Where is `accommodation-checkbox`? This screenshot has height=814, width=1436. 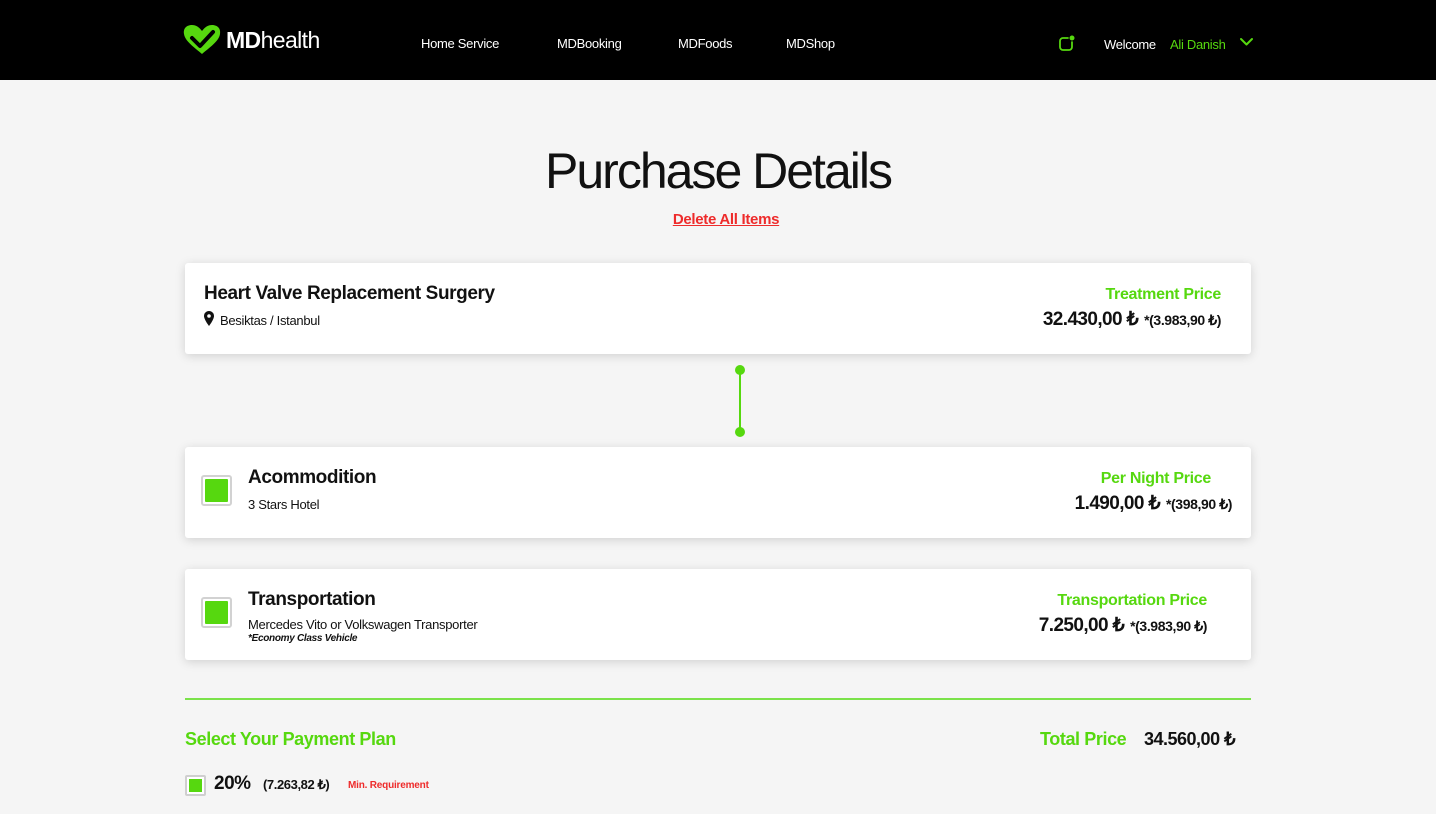 accommodation-checkbox is located at coordinates (216, 490).